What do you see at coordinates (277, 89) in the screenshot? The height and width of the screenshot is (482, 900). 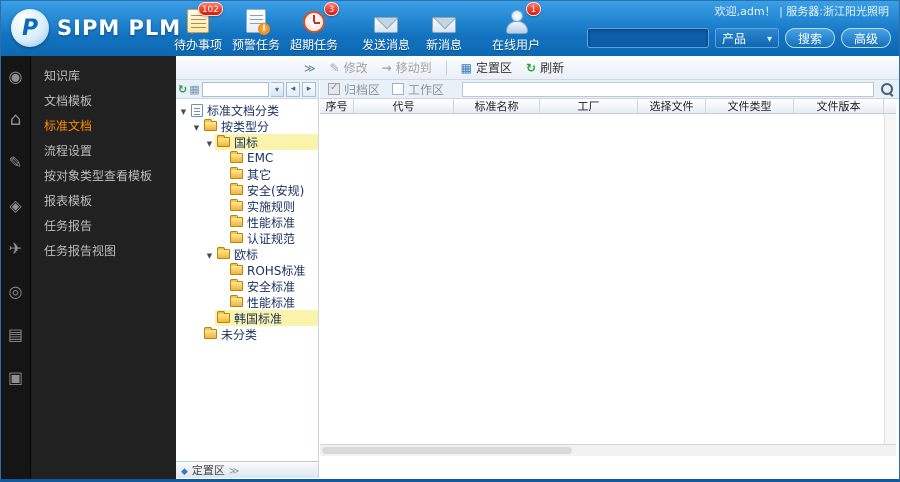 I see `tree-filter-dropdown` at bounding box center [277, 89].